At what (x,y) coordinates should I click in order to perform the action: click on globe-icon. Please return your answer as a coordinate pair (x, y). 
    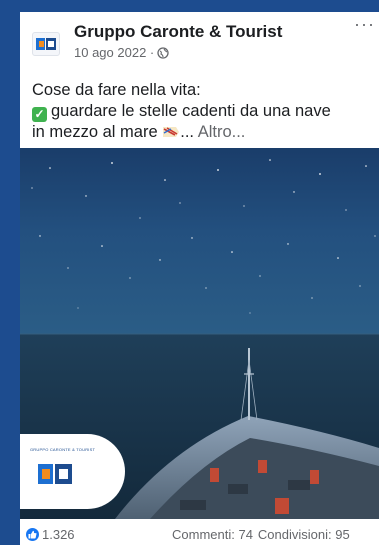
    Looking at the image, I should click on (163, 52).